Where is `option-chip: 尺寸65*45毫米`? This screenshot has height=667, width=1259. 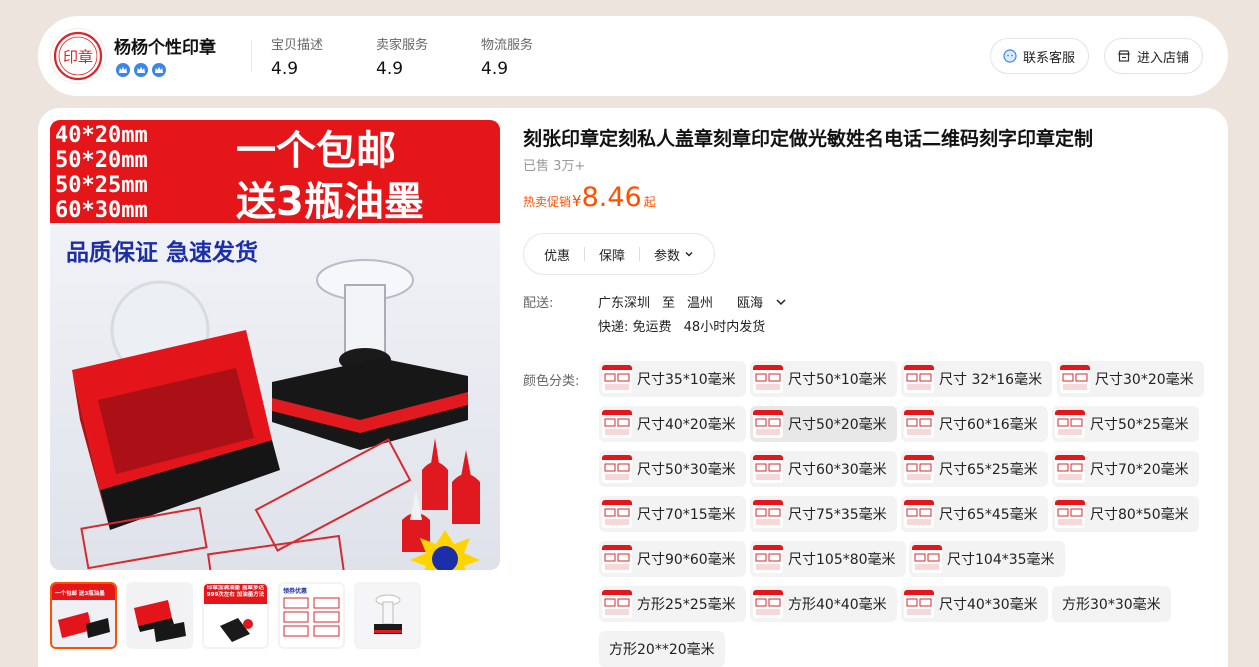 option-chip: 尺寸65*45毫米 is located at coordinates (974, 514).